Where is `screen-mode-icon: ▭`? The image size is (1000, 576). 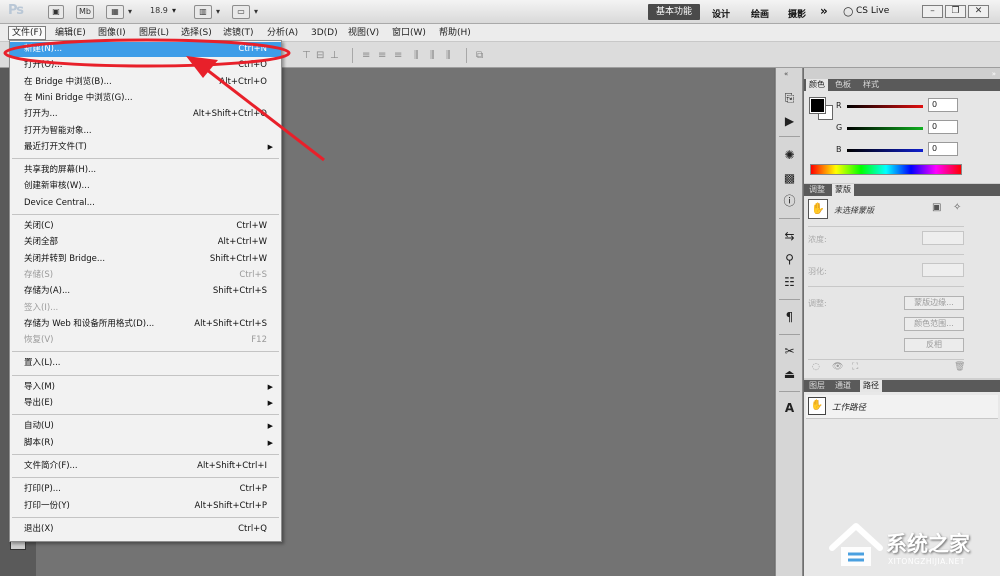
screen-mode-icon: ▭ is located at coordinates (245, 12).